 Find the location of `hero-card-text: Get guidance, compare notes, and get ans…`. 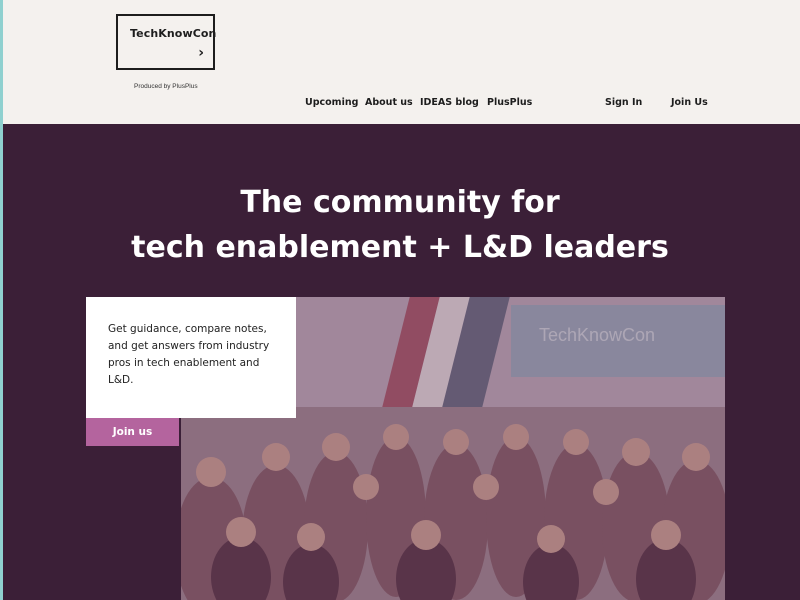

hero-card-text: Get guidance, compare notes, and get ans… is located at coordinates (189, 354).